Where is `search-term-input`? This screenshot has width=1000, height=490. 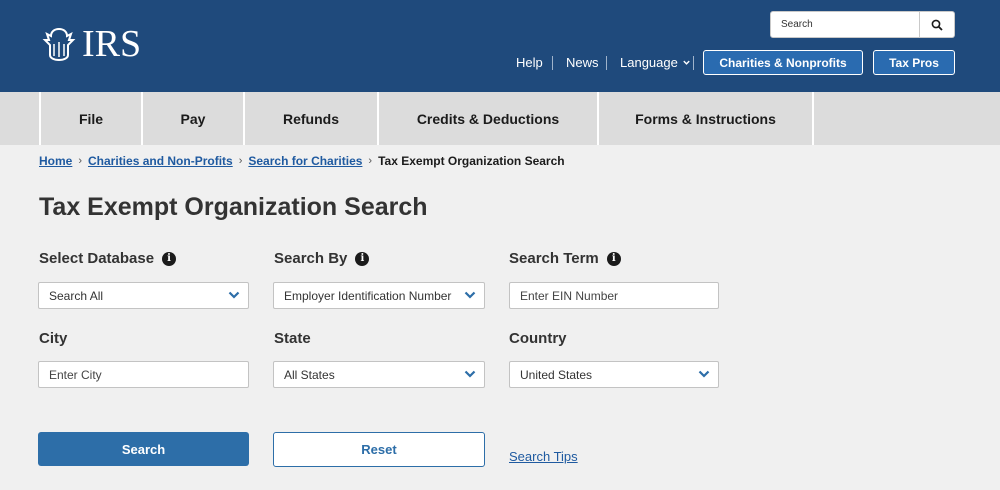
search-term-input is located at coordinates (614, 295).